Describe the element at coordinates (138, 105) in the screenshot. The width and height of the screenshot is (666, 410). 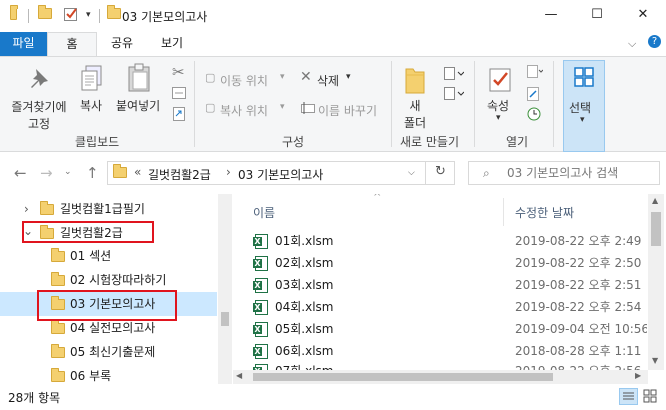
I see `paste-button: 붙여넣기` at that location.